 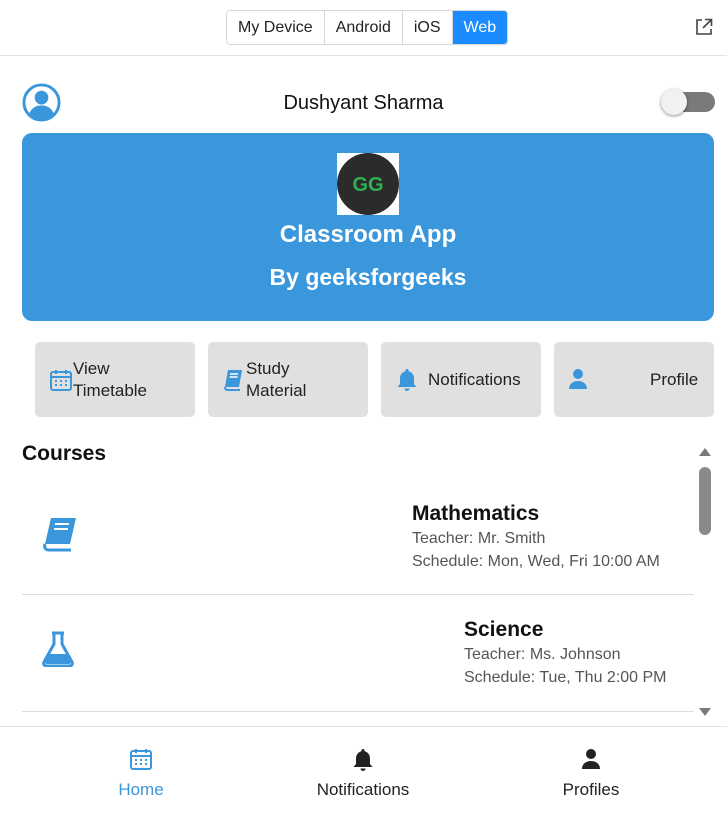 I want to click on scrollbar-thumb, so click(x=705, y=501).